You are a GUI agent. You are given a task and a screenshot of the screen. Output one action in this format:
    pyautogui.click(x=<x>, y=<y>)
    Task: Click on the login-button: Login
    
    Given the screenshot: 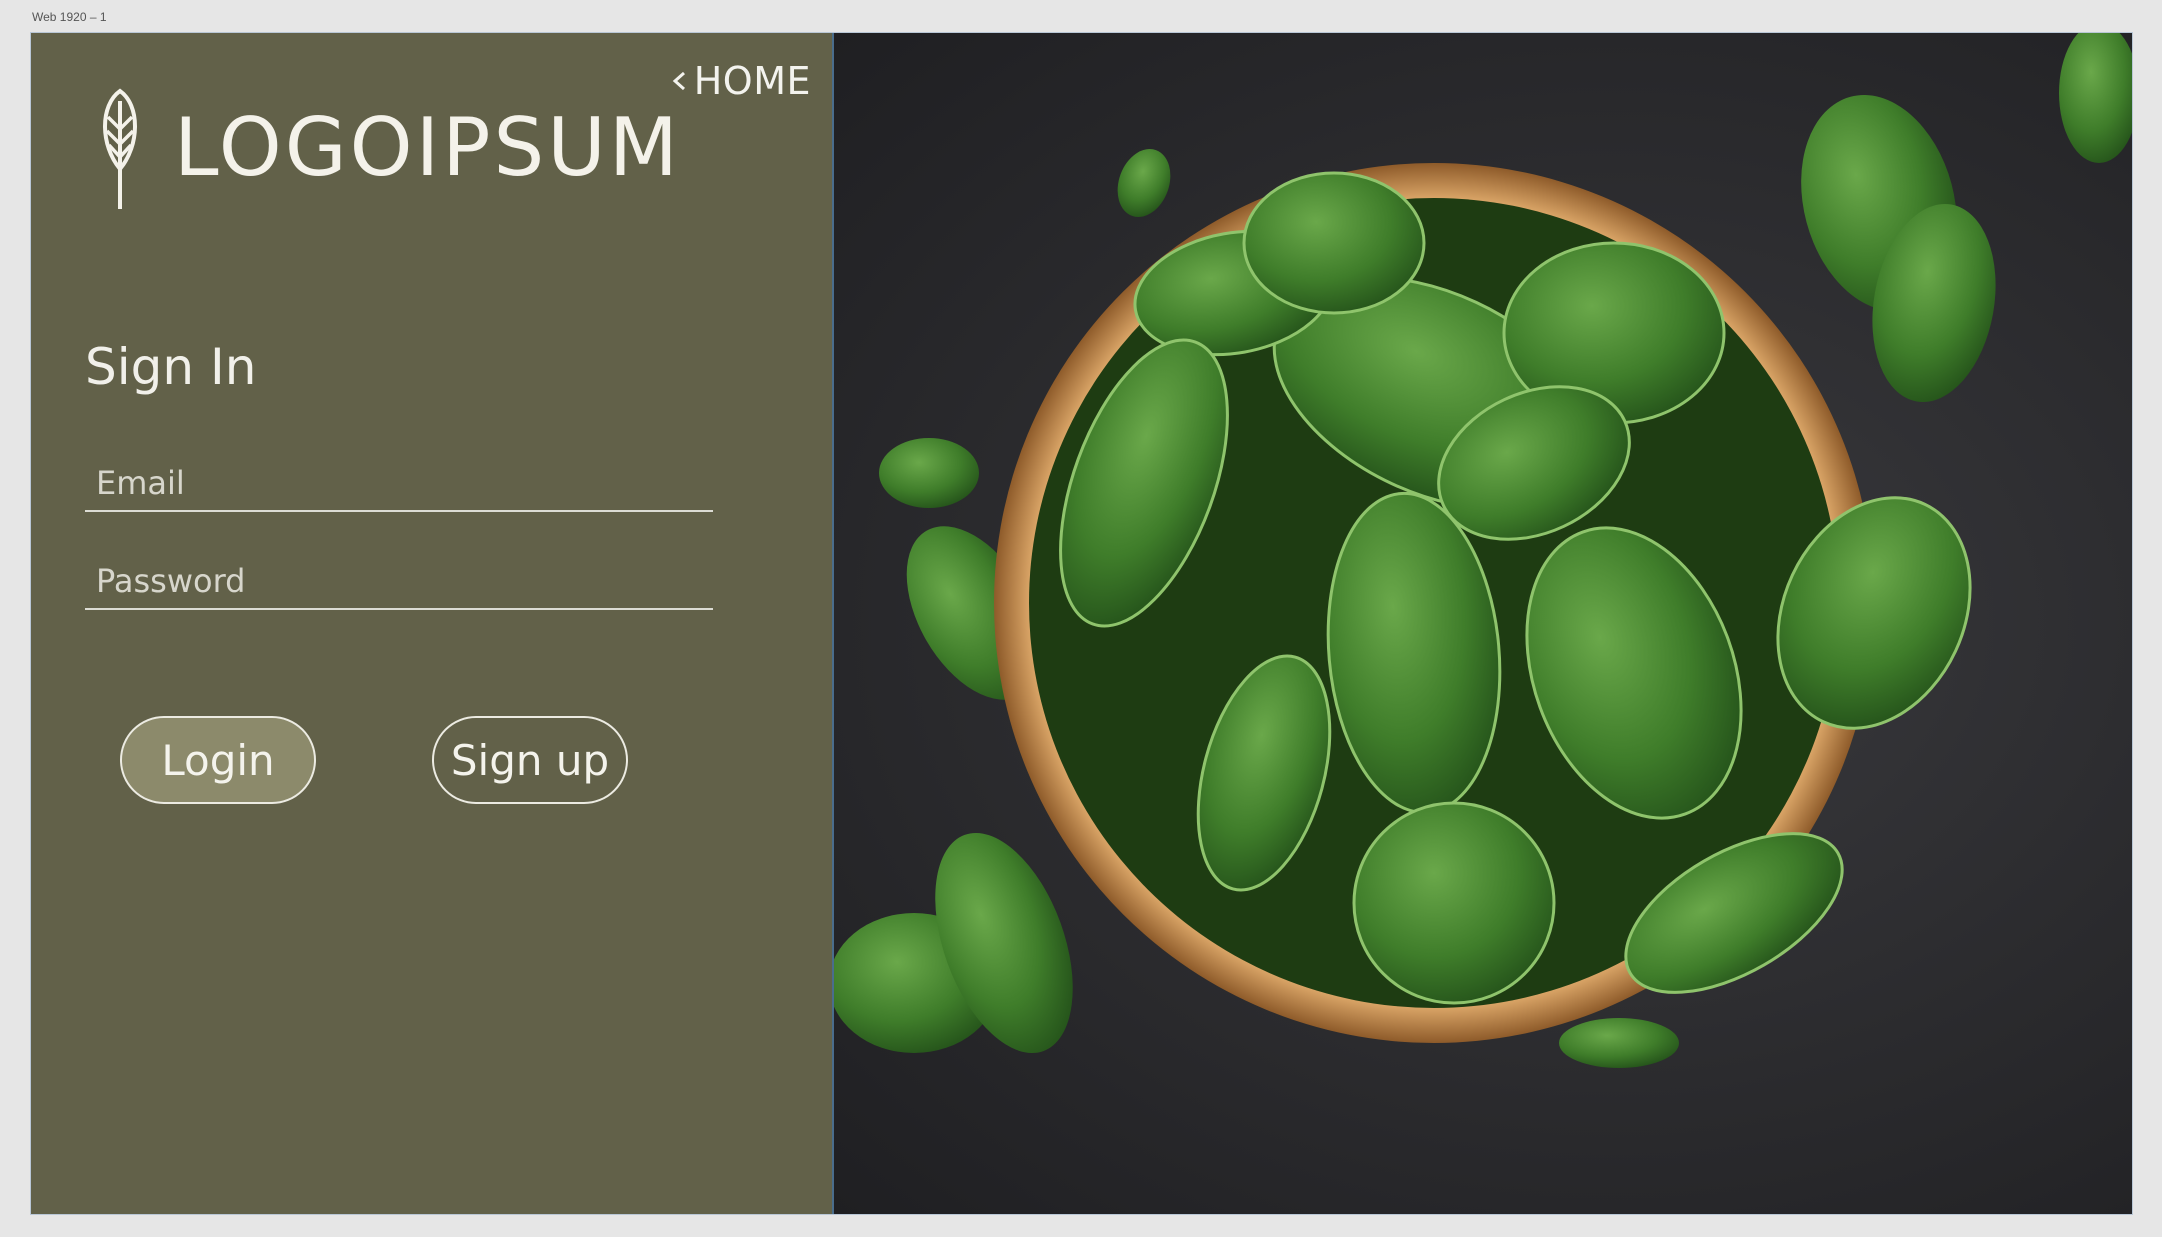 What is the action you would take?
    pyautogui.click(x=218, y=760)
    